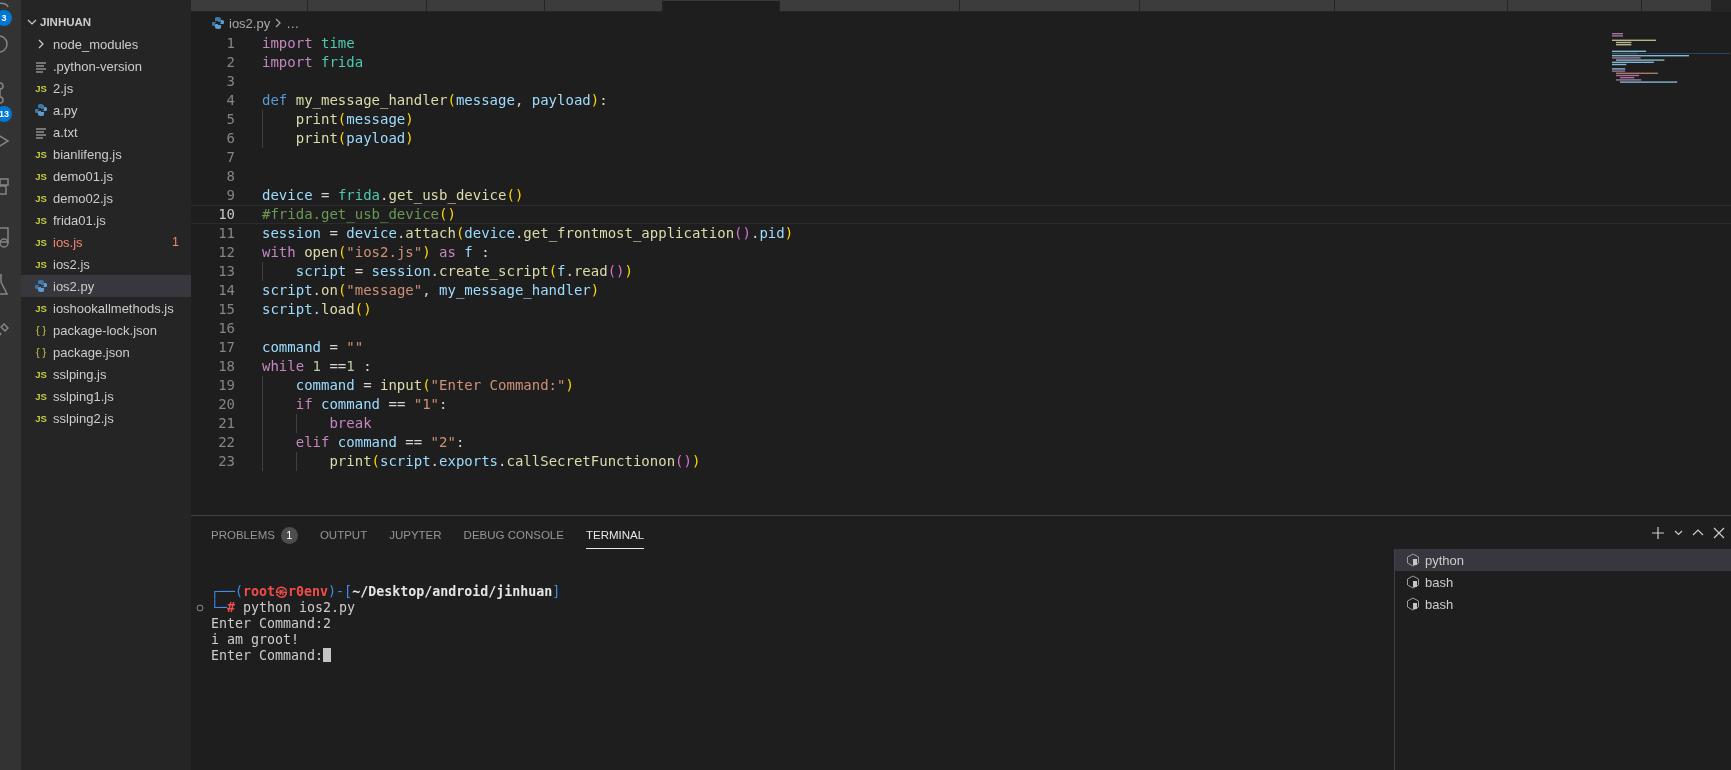 This screenshot has height=770, width=1731. What do you see at coordinates (415, 537) in the screenshot?
I see `panel-tab: JUPYTER` at bounding box center [415, 537].